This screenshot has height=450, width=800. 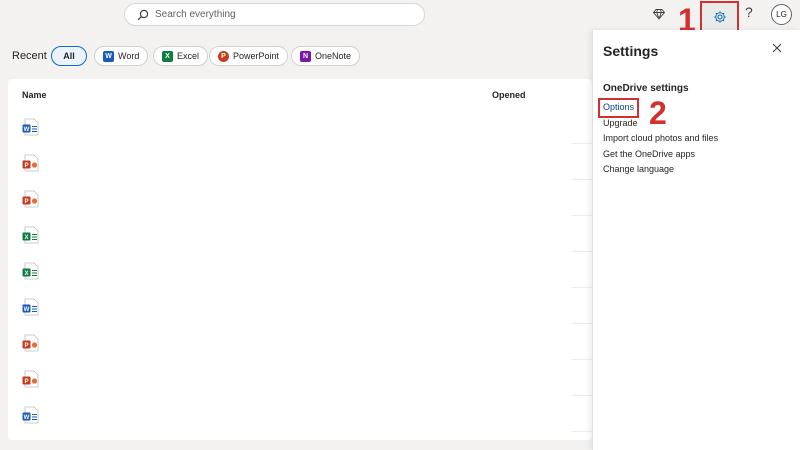 What do you see at coordinates (660, 138) in the screenshot?
I see `link-import-cloud-photos: Import cloud photos and files` at bounding box center [660, 138].